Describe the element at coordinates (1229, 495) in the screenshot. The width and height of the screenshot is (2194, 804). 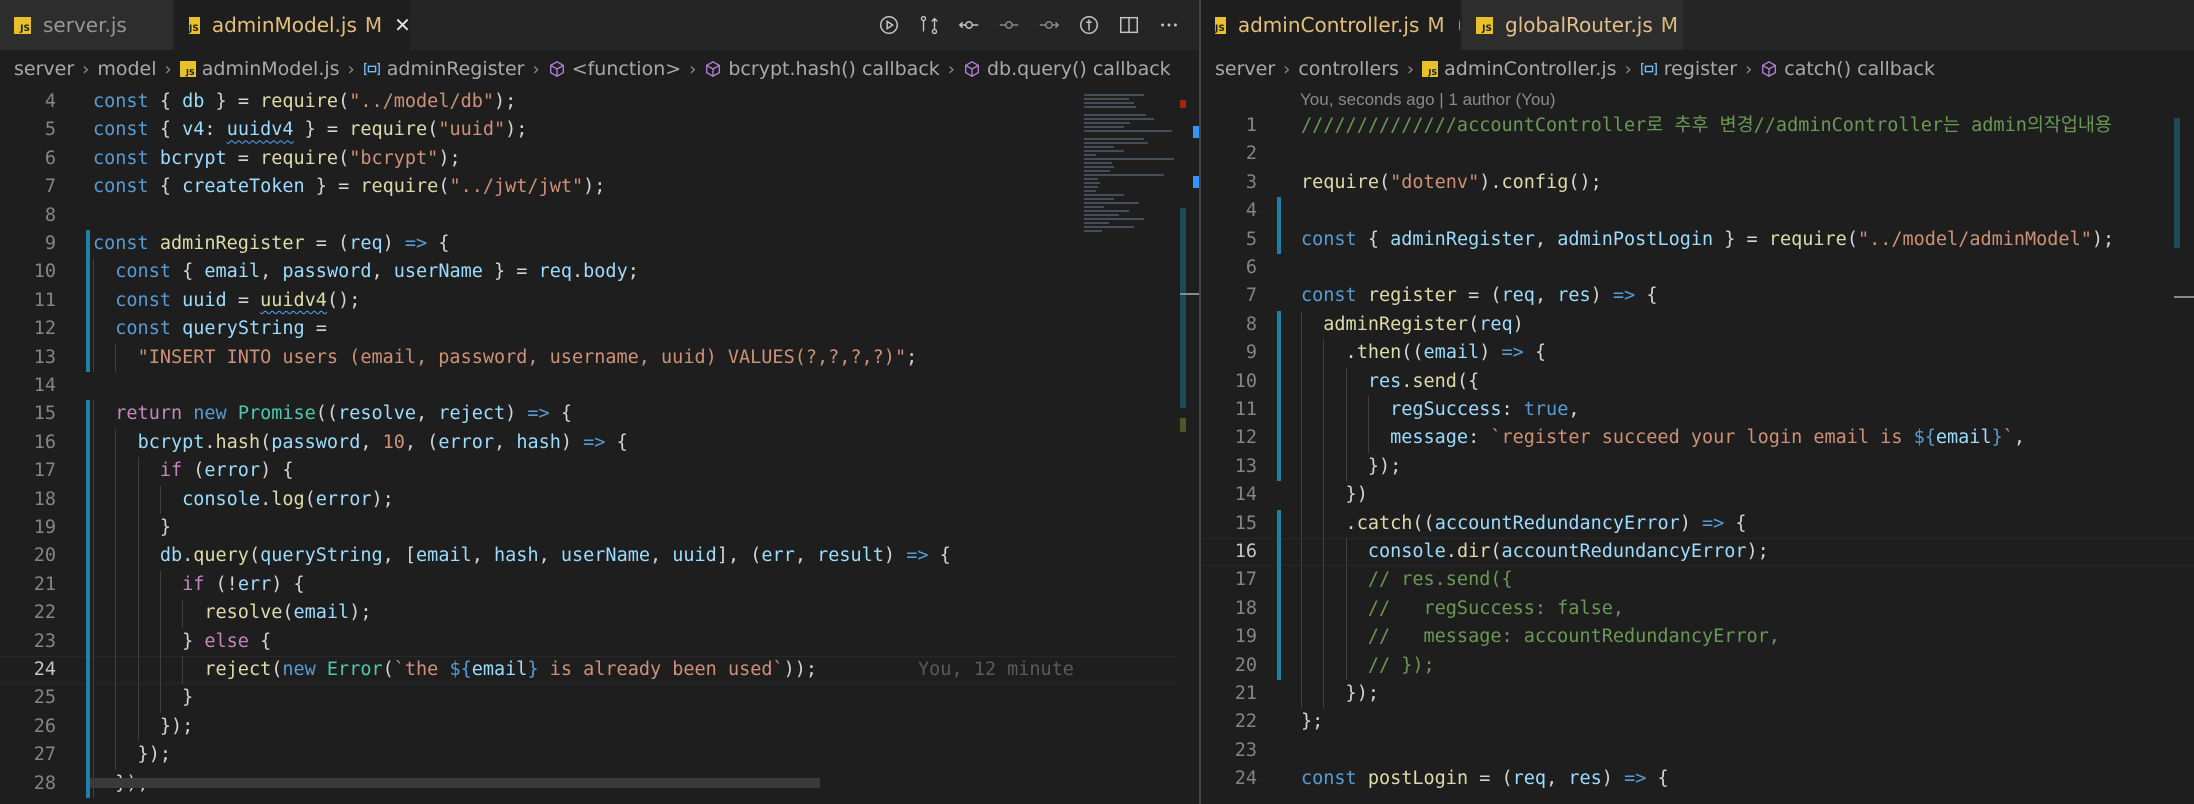
I see `line-number: 14` at that location.